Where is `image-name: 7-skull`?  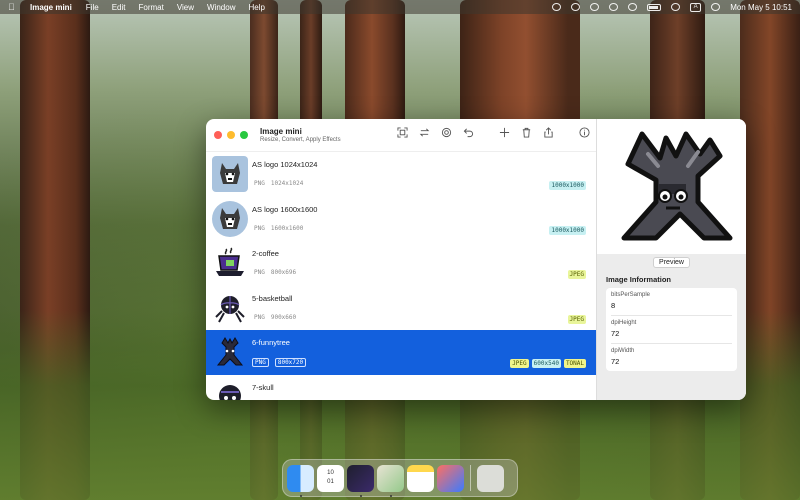
image-name: 7-skull is located at coordinates (263, 387).